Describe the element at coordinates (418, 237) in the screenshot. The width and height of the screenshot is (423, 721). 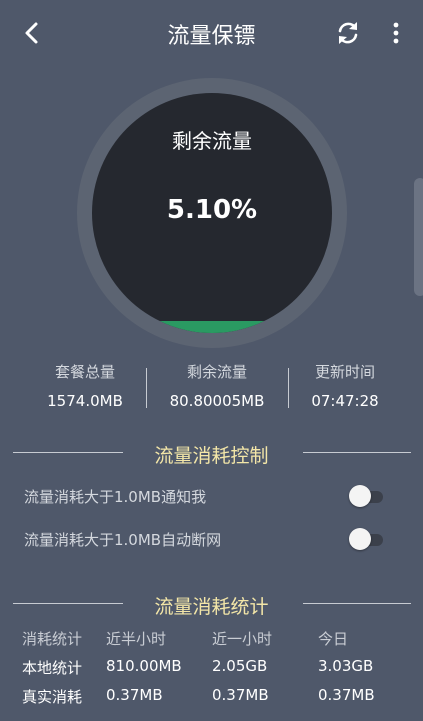
I see `side-drawer-handle` at that location.